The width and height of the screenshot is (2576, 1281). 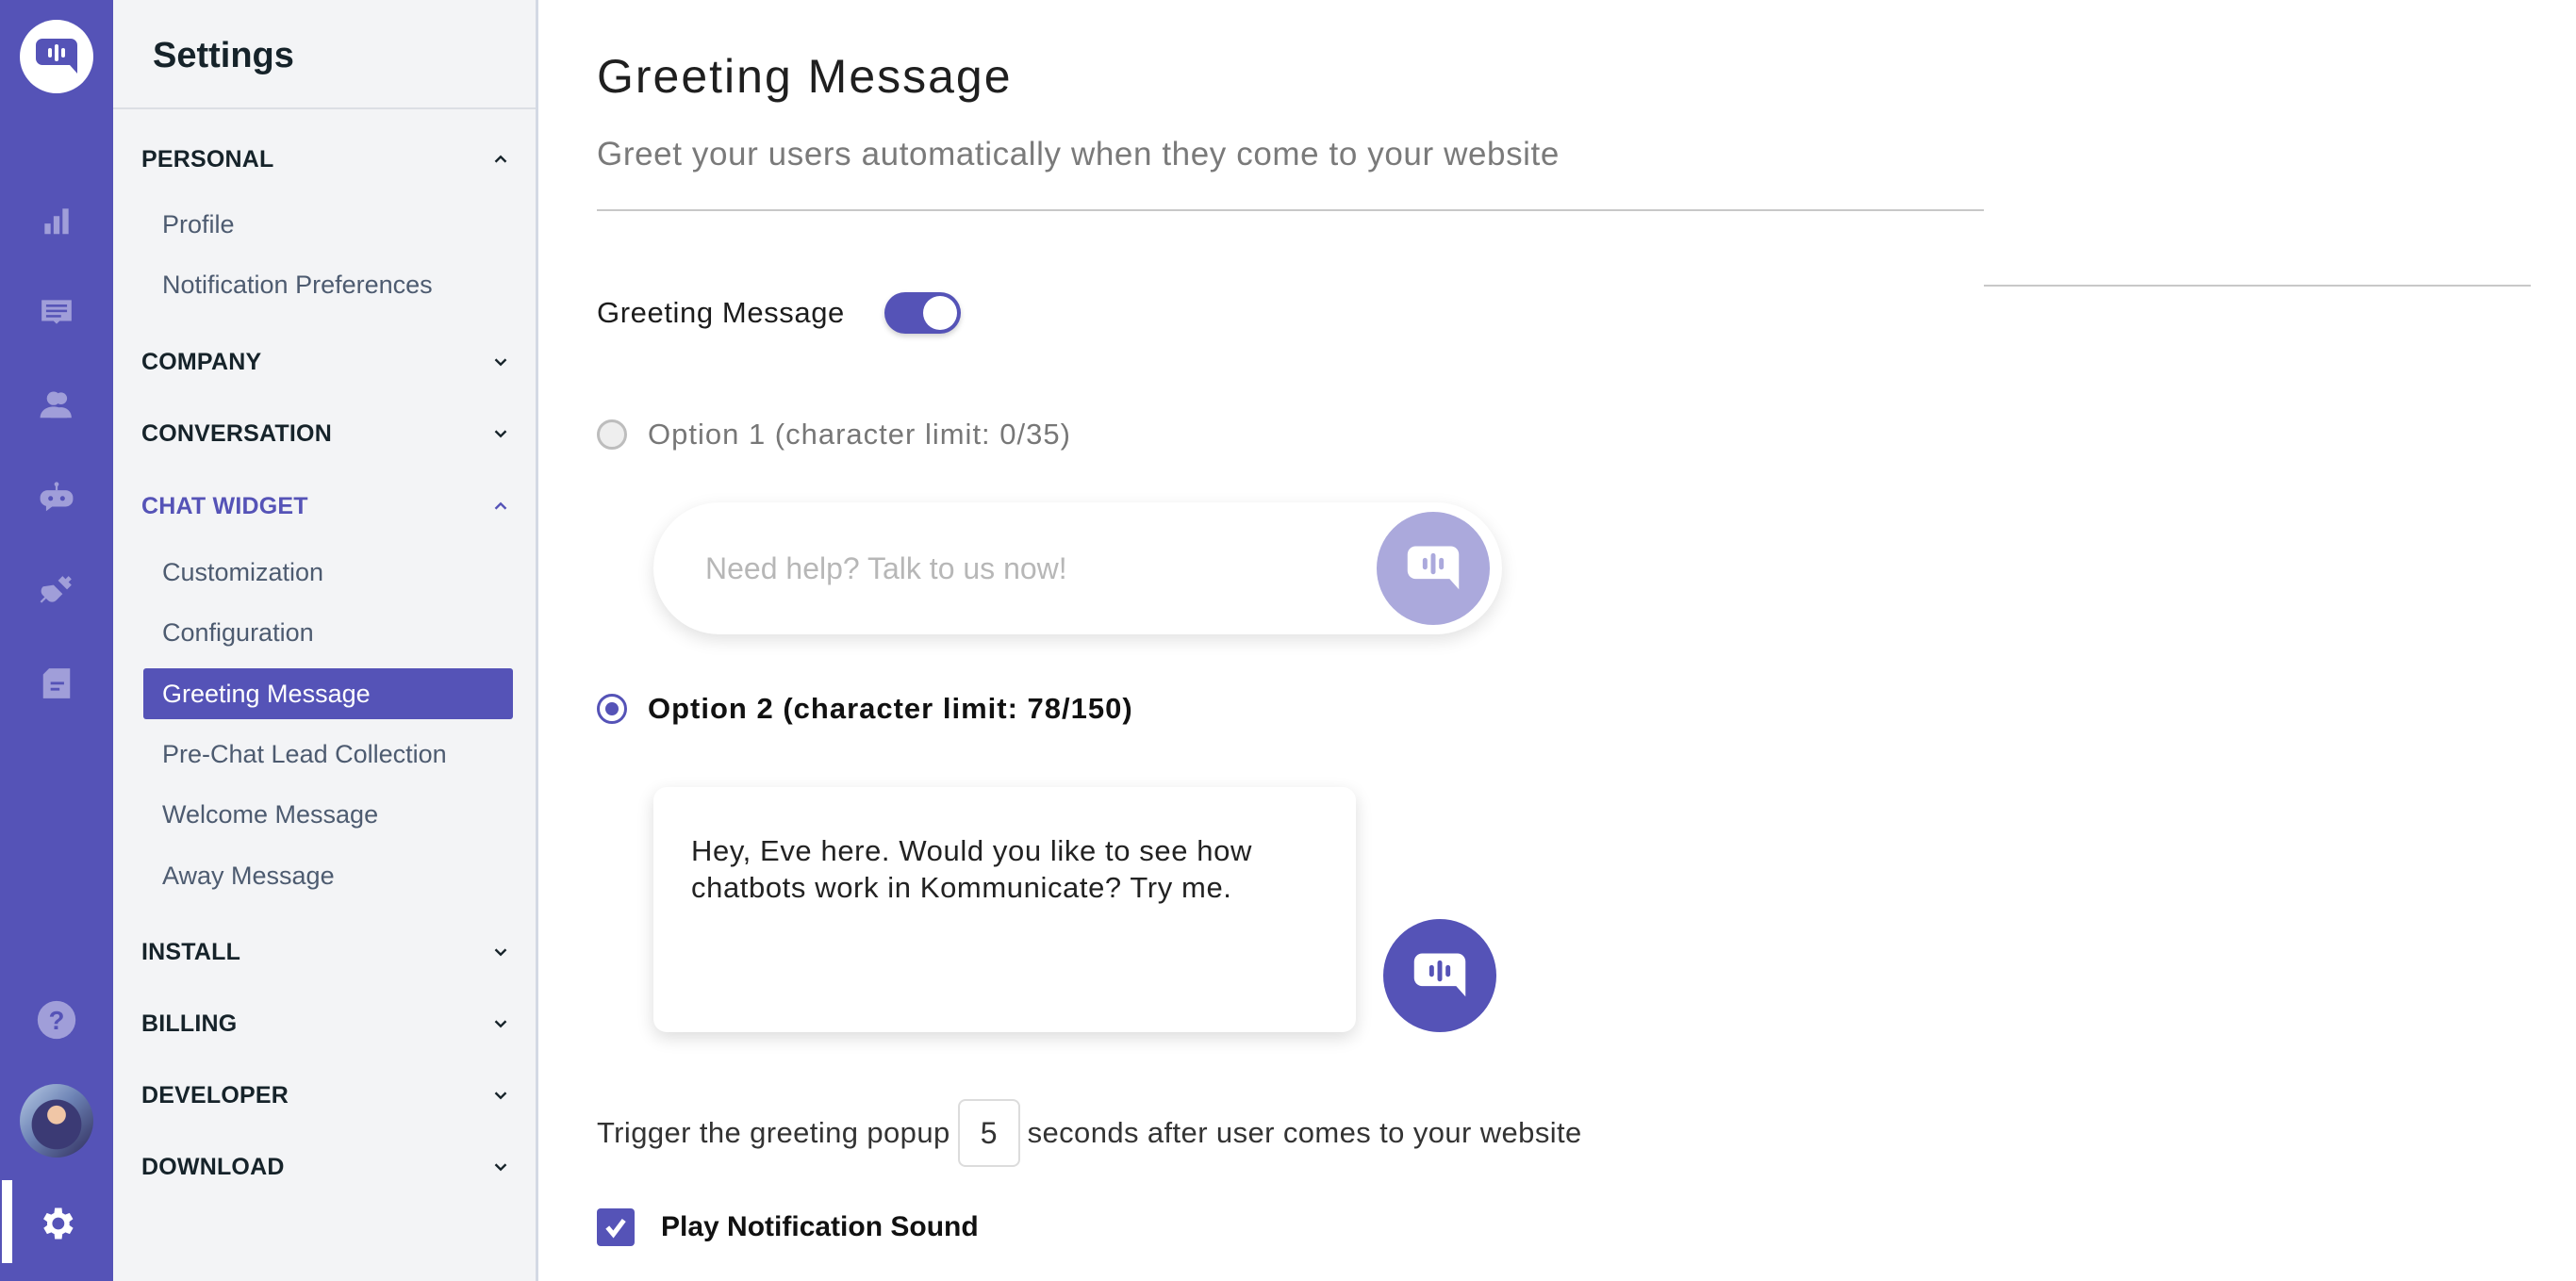 What do you see at coordinates (328, 815) in the screenshot?
I see `sidebar-item-welcome-message: Welcome Message` at bounding box center [328, 815].